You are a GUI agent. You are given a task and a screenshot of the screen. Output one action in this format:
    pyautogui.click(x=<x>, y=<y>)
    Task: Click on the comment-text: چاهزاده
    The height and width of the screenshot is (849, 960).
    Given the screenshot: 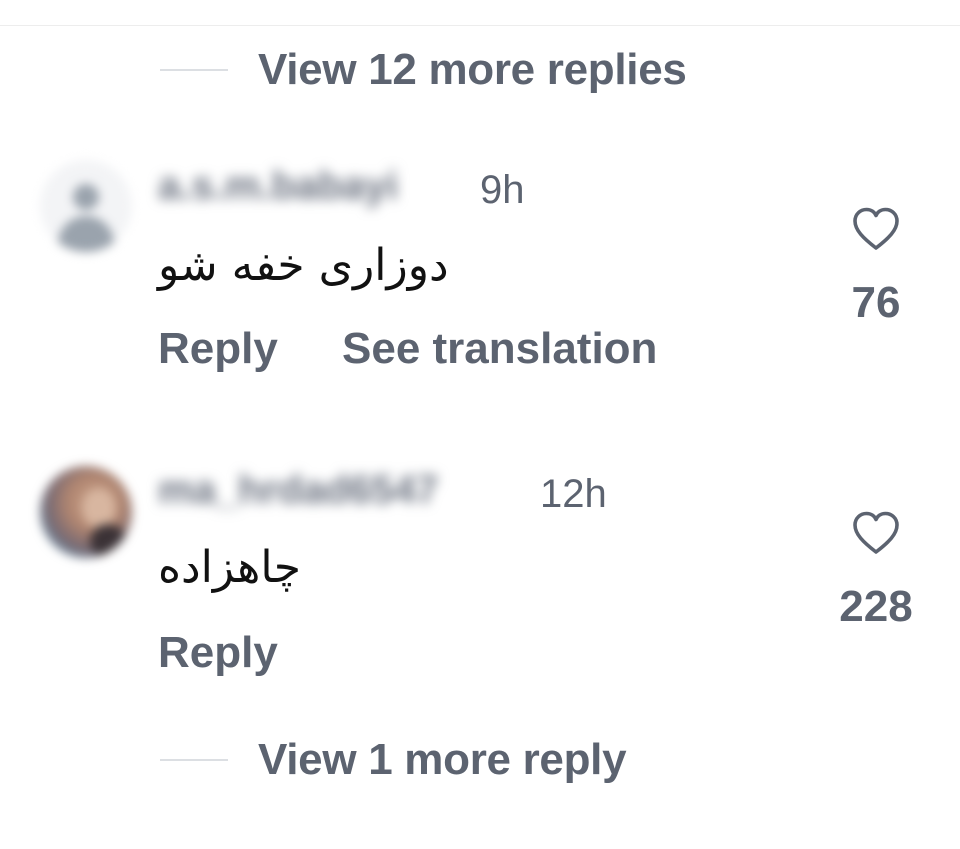 What is the action you would take?
    pyautogui.click(x=229, y=567)
    